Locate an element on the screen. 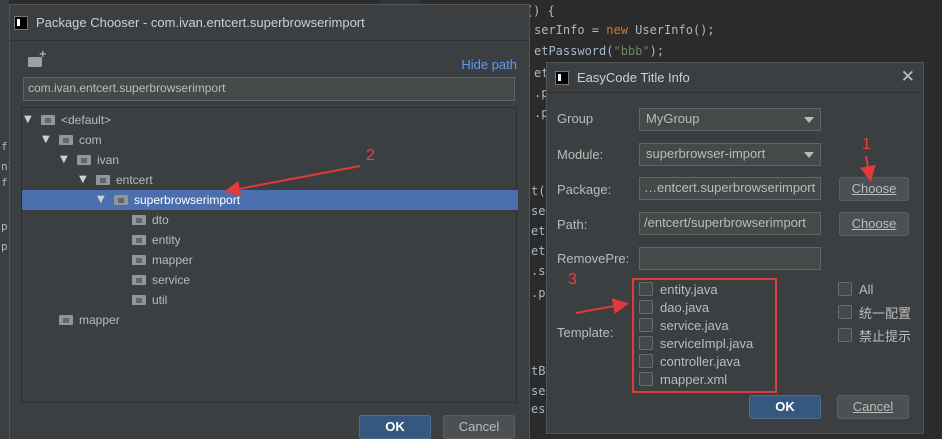 This screenshot has width=942, height=439. arrow-to-templates is located at coordinates (602, 306).